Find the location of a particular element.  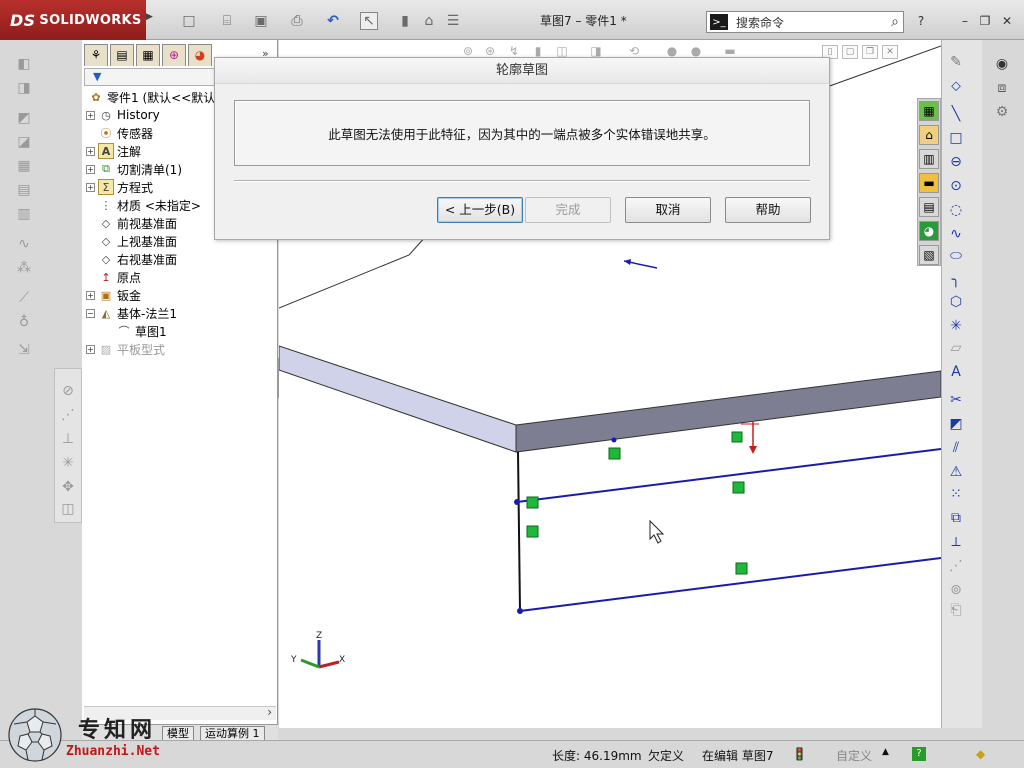

tab-motion-study: 运动算例 1 is located at coordinates (232, 733).